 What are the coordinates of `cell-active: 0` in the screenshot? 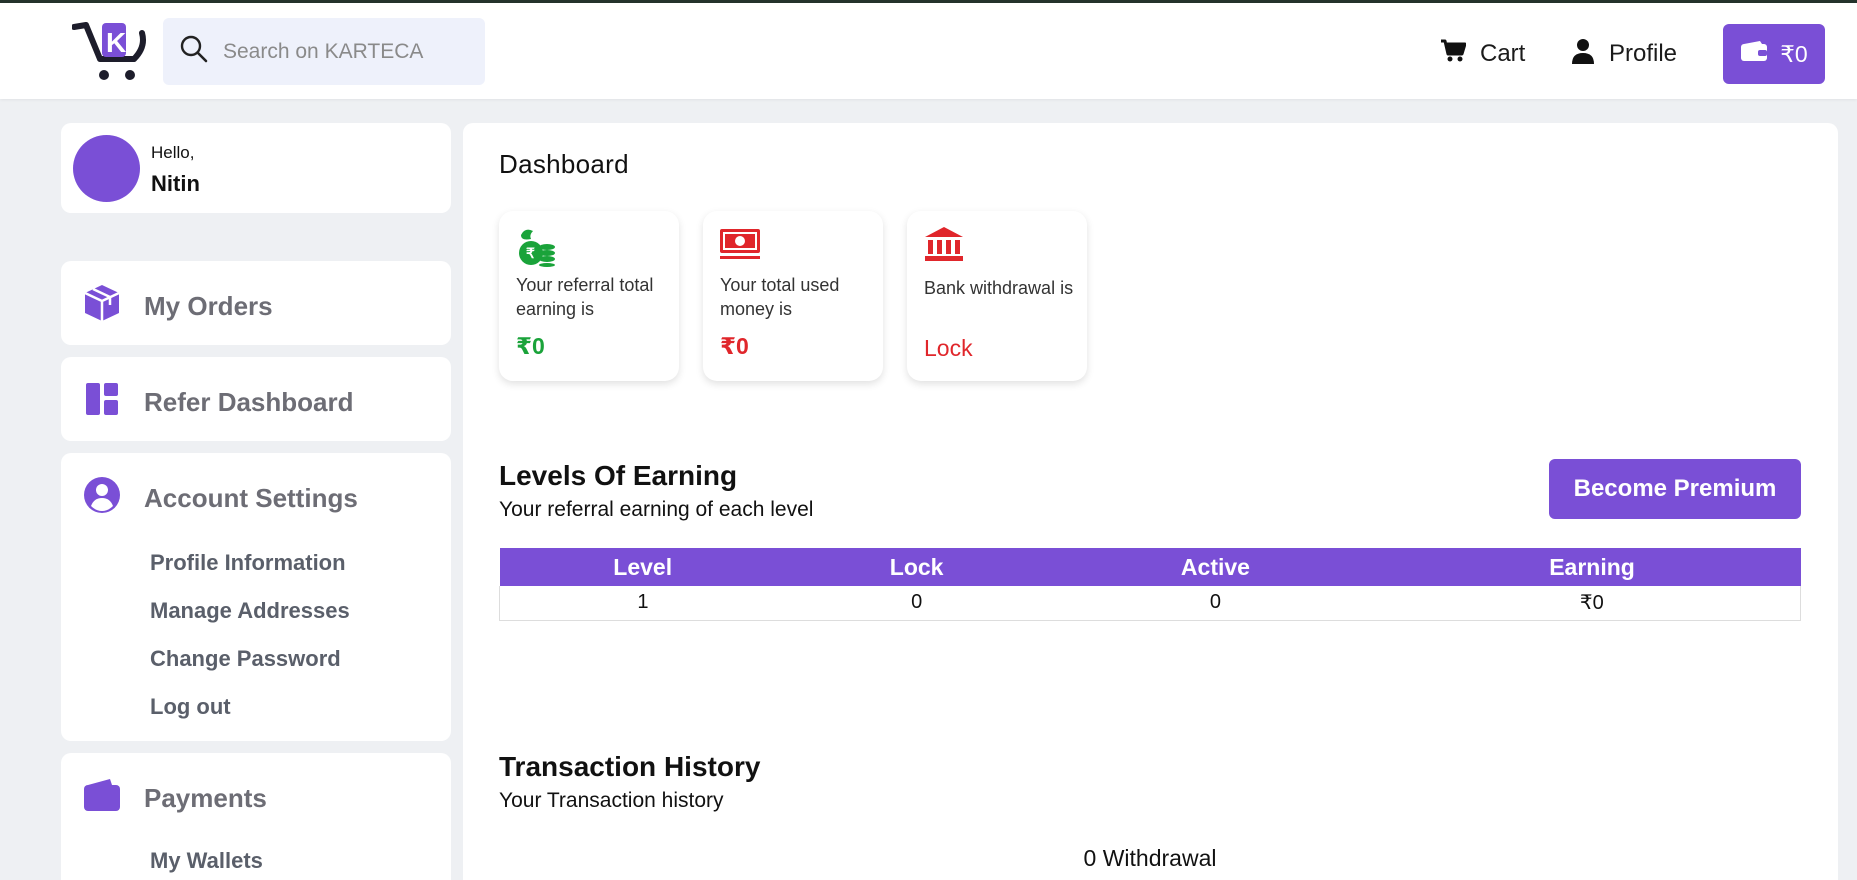 It's located at (1215, 603).